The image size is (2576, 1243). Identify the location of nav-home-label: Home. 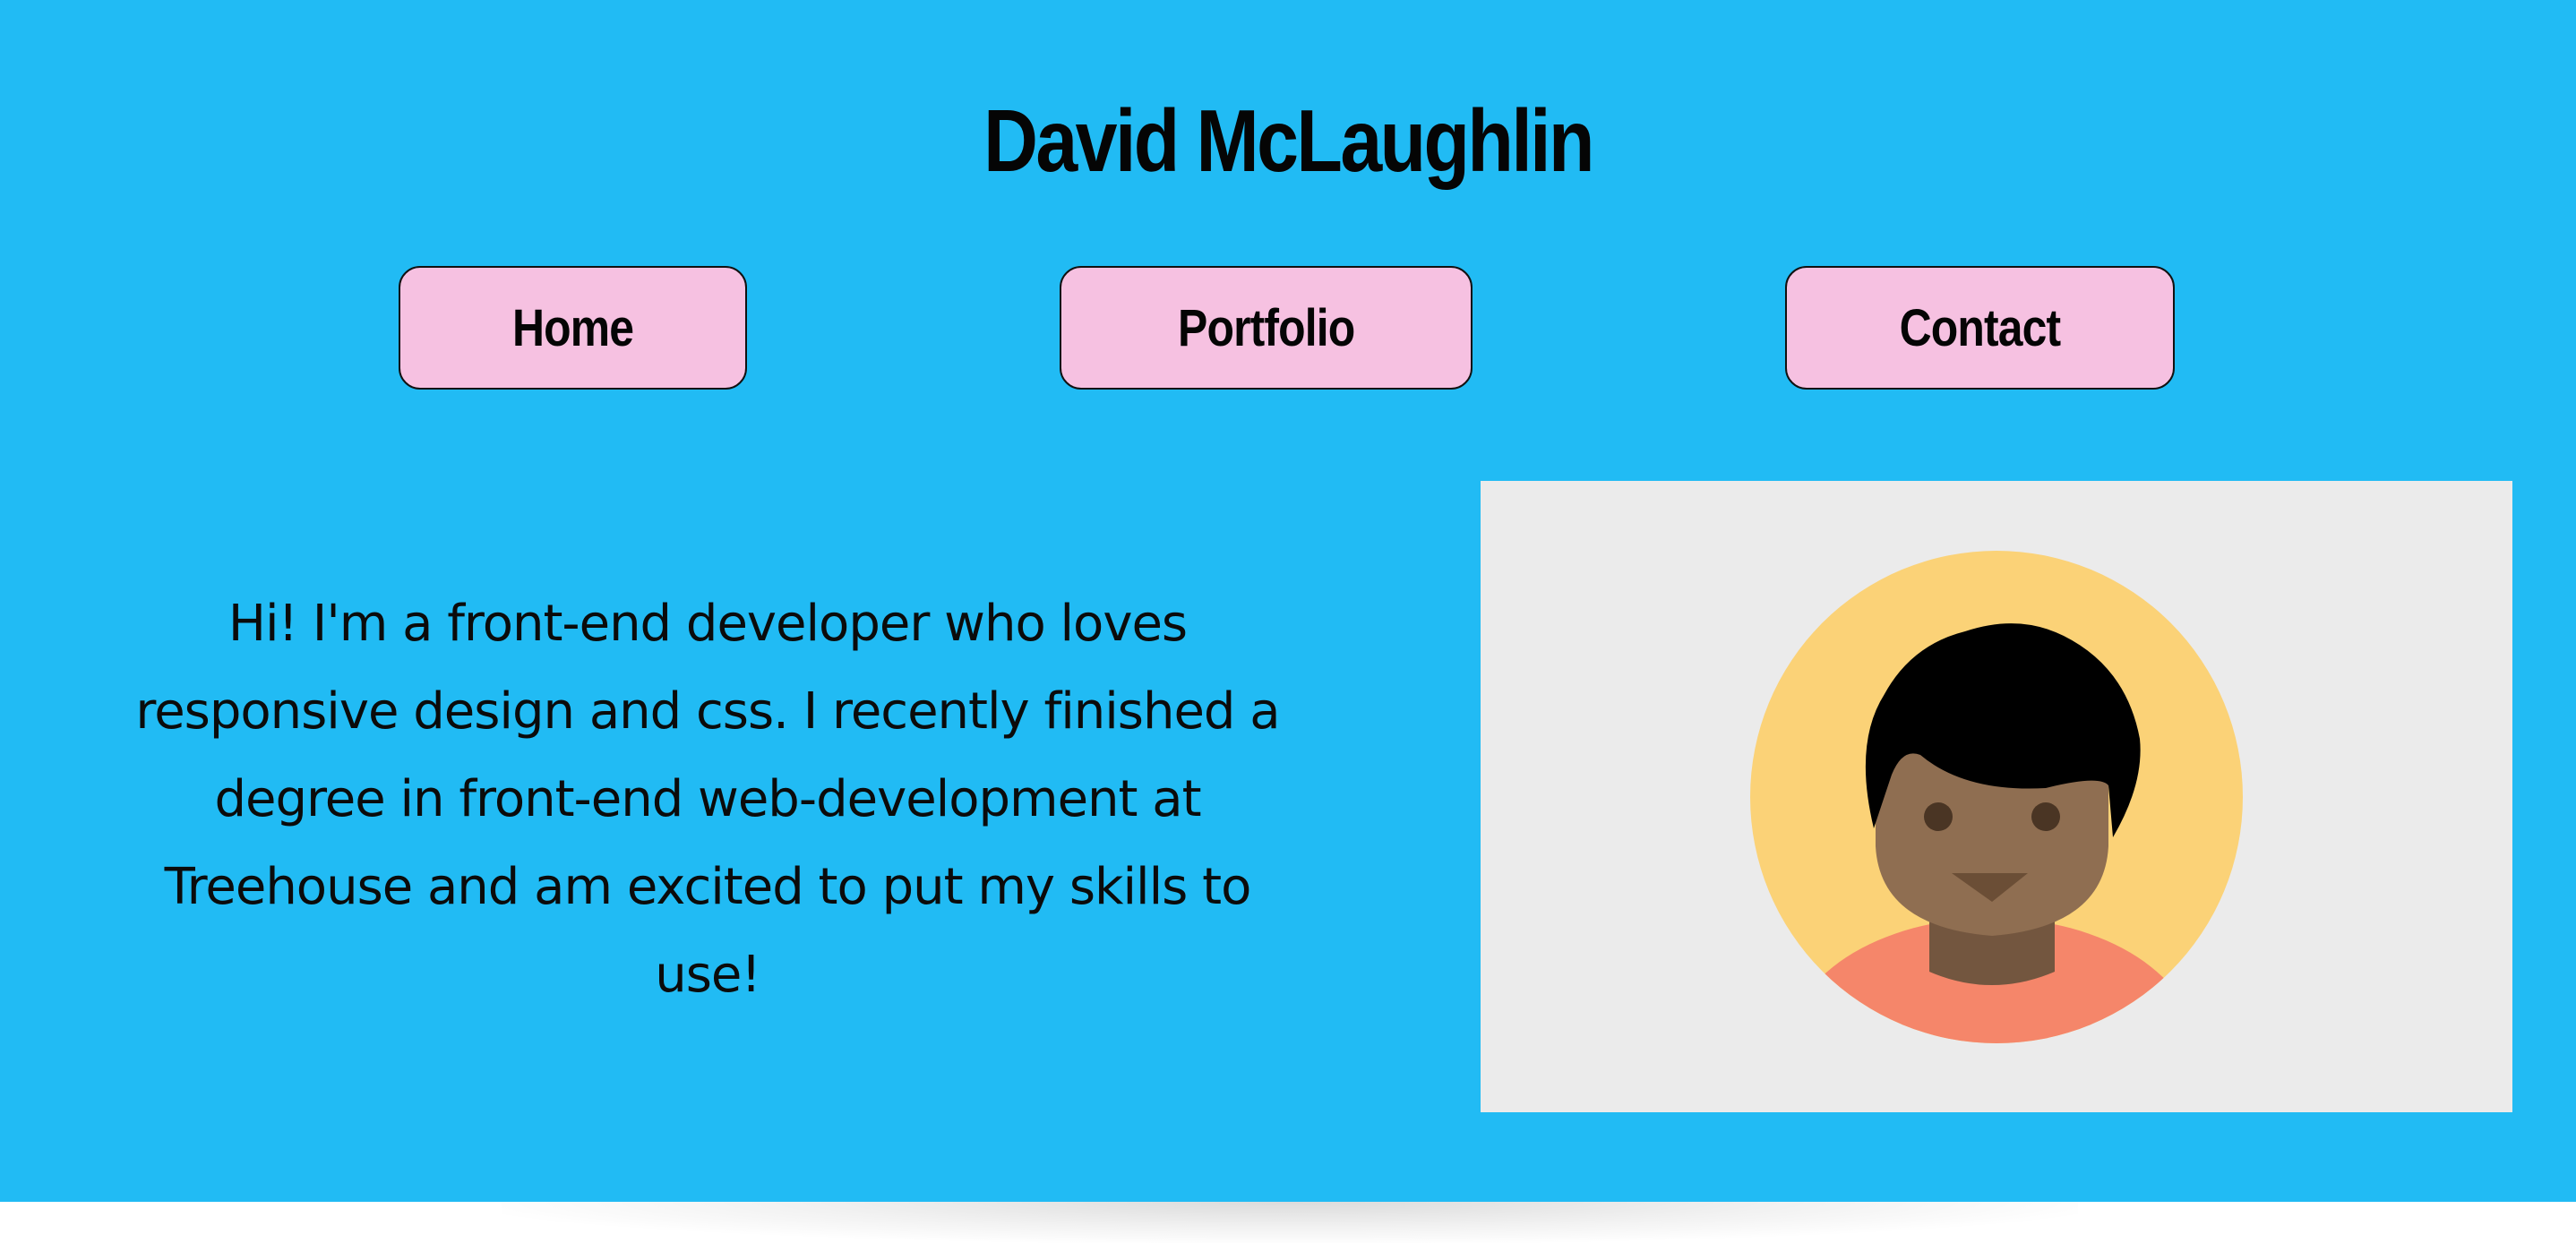
(572, 327).